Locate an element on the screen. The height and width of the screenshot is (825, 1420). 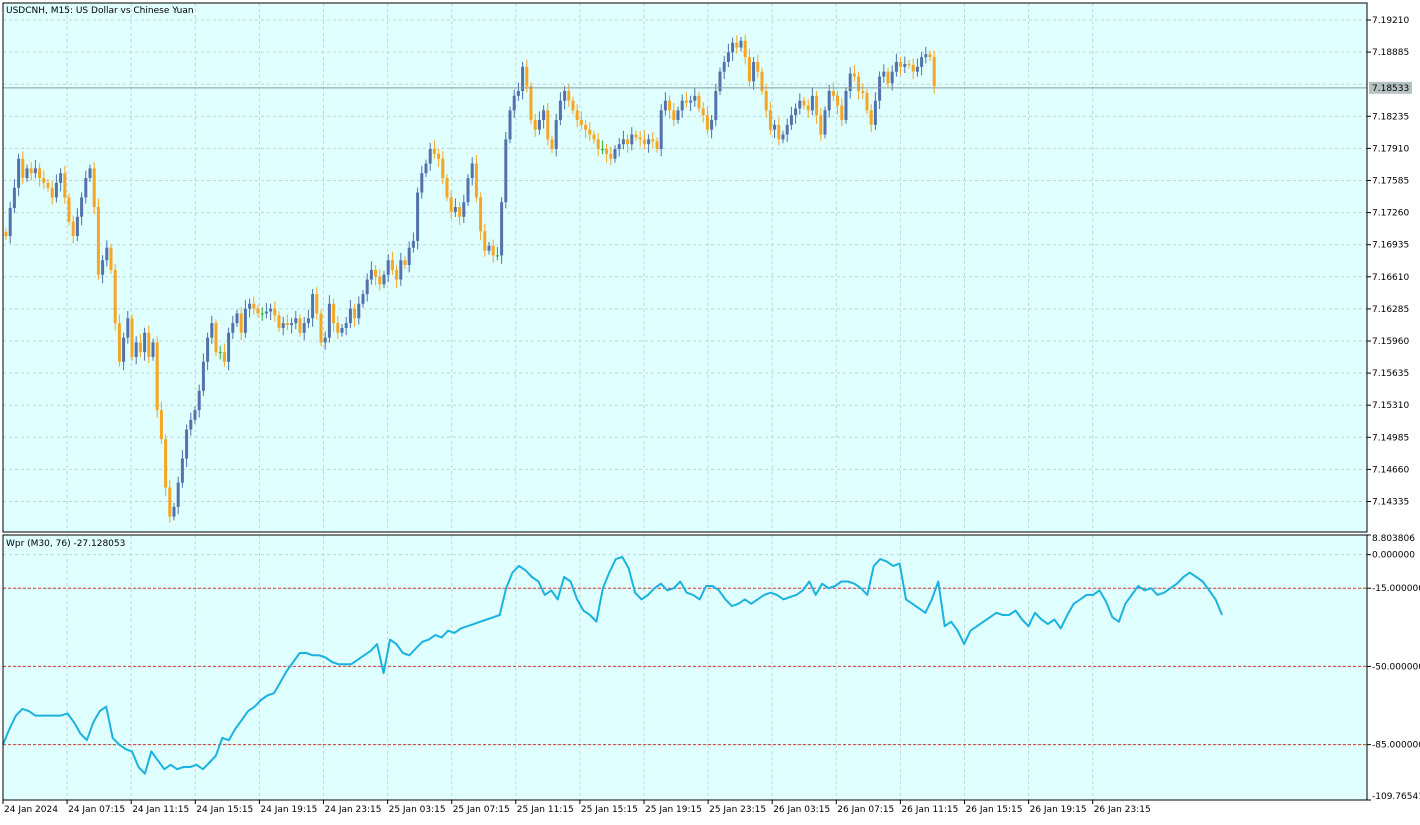
current-price-label: 7.18533 is located at coordinates (1390, 89).